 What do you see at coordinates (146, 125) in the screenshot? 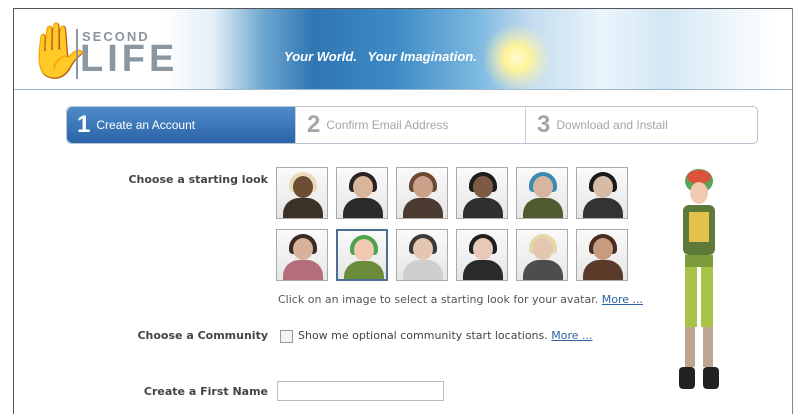
I see `step-label: Create an Account` at bounding box center [146, 125].